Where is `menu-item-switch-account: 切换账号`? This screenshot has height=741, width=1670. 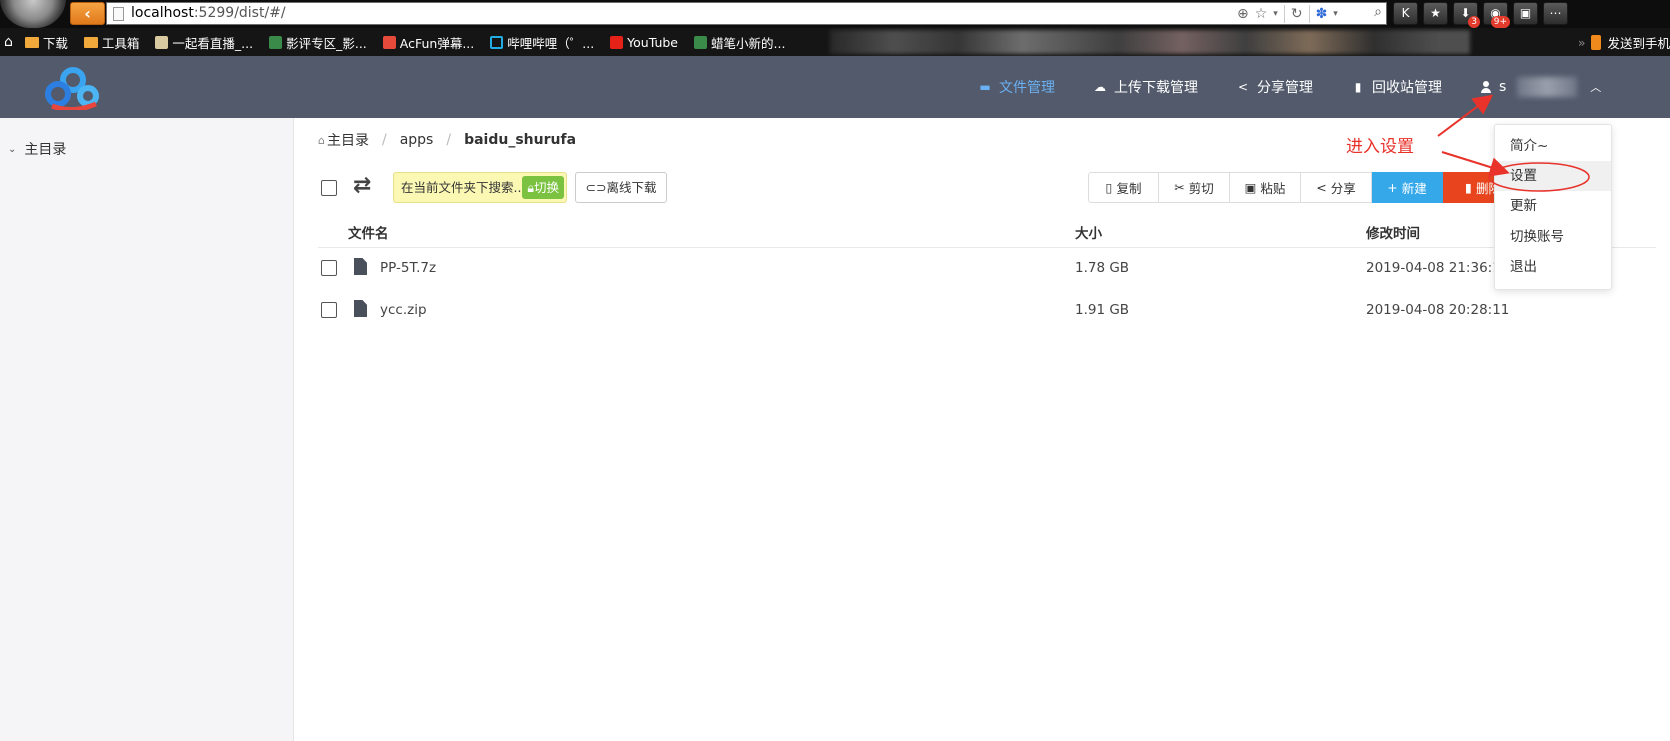 menu-item-switch-account: 切换账号 is located at coordinates (1553, 237).